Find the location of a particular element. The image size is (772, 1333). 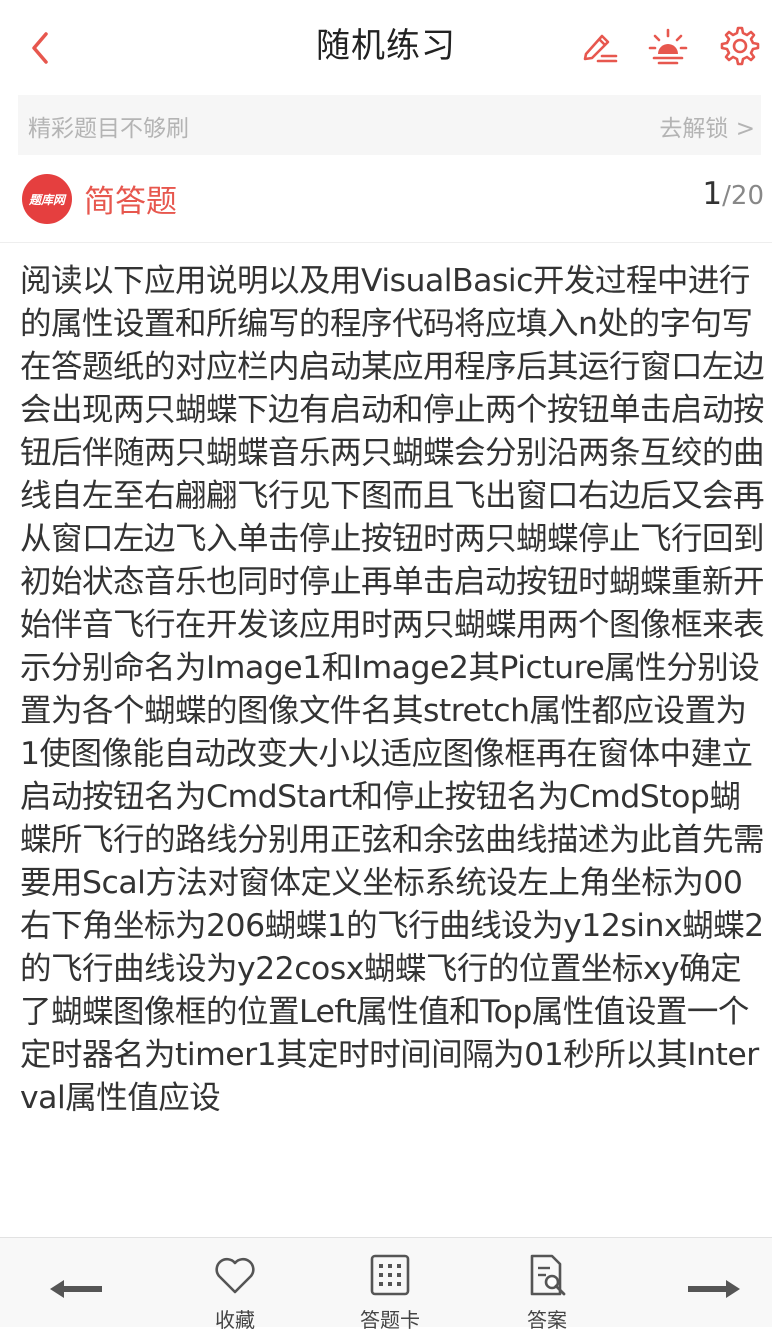

header: 随机练习 is located at coordinates (386, 47).